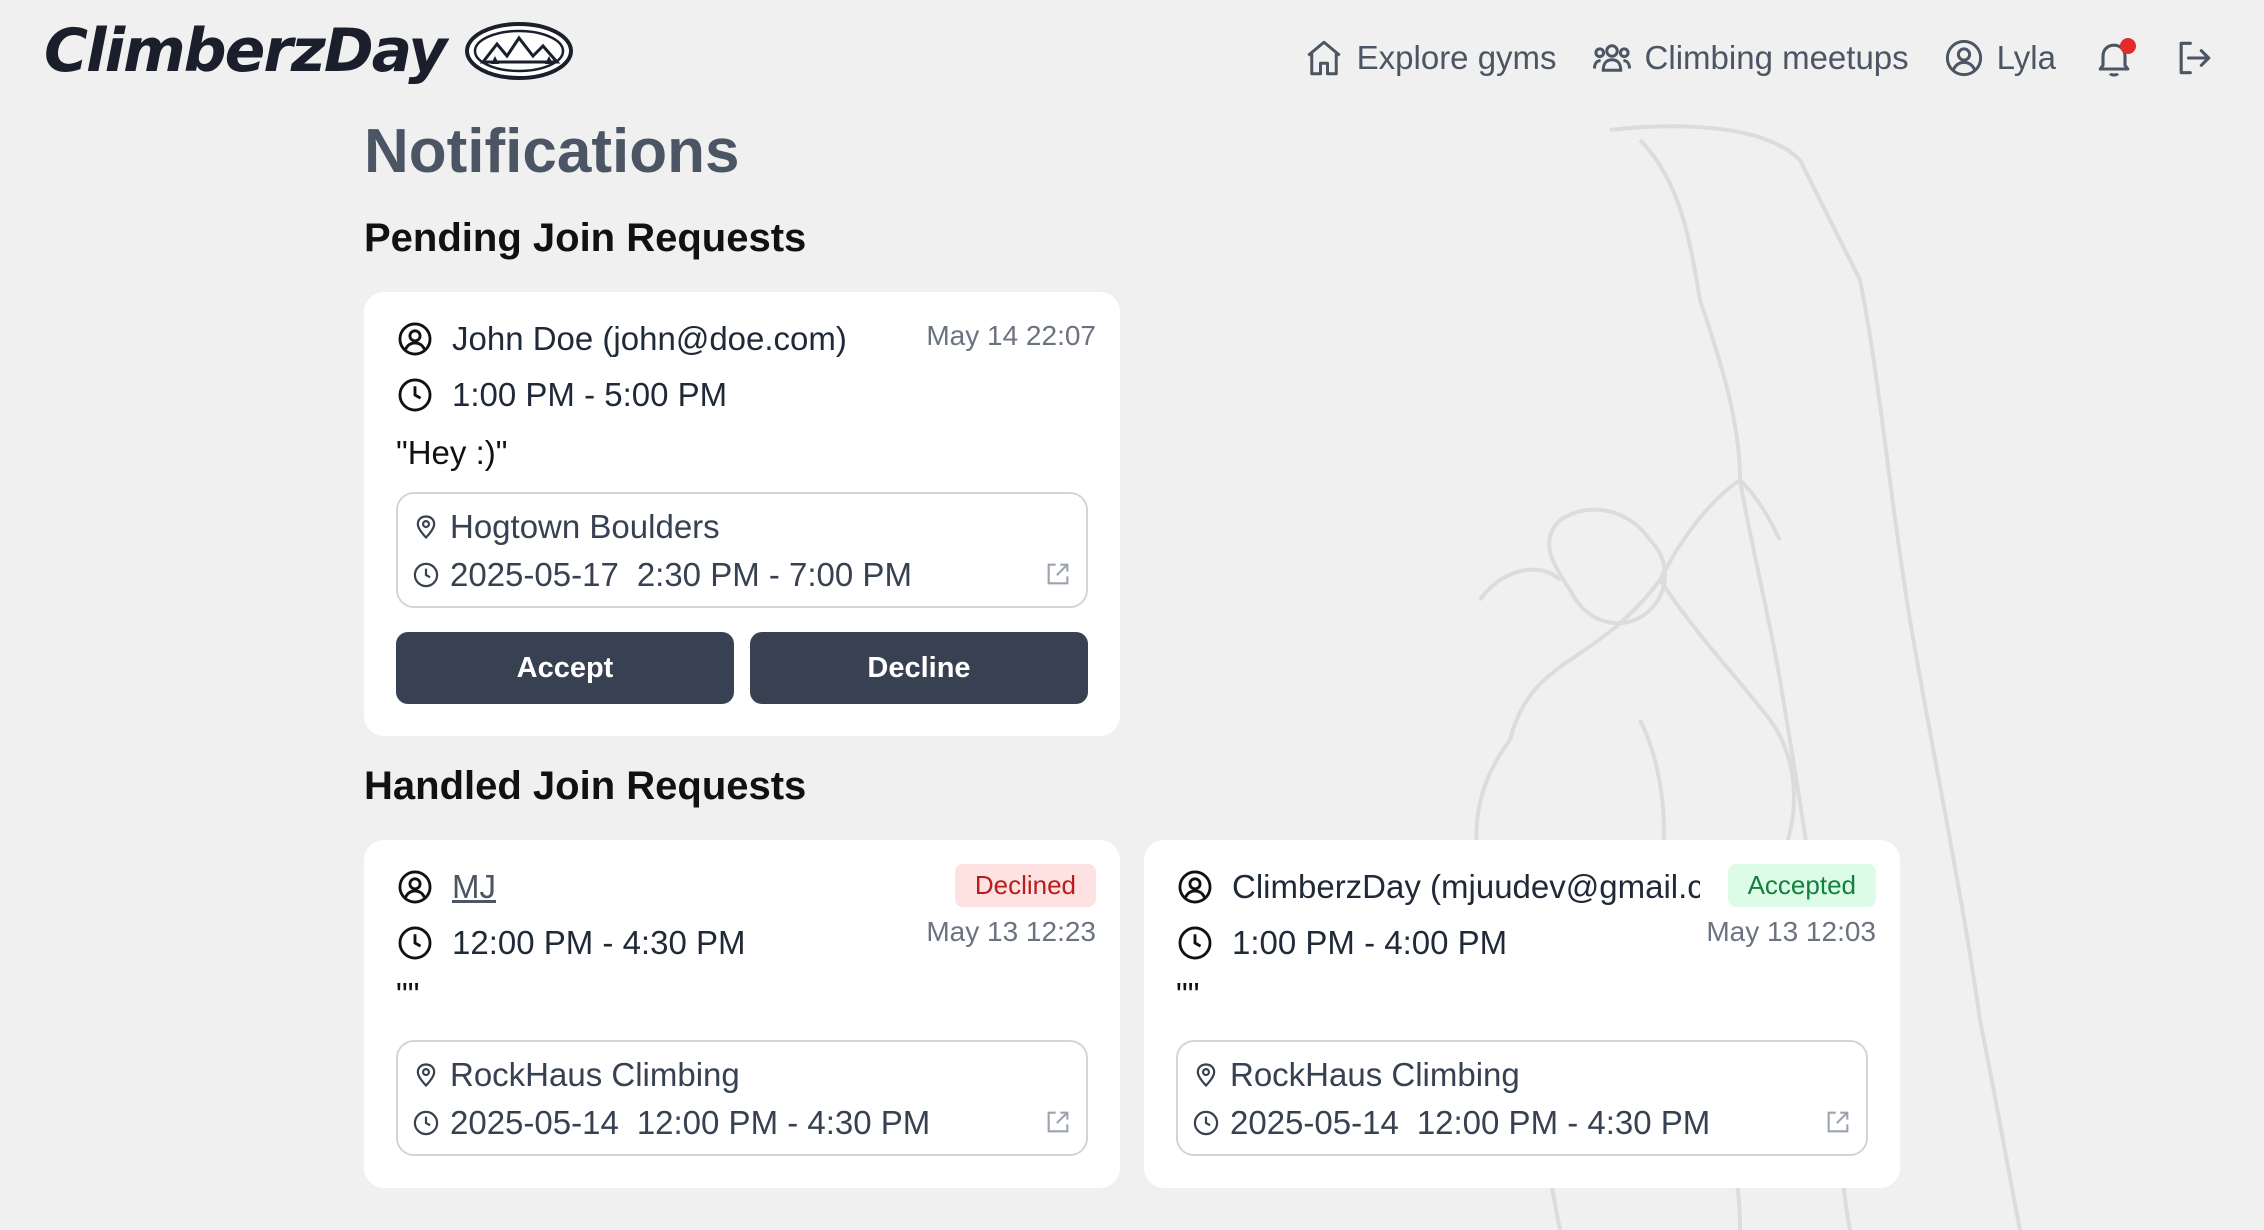 The width and height of the screenshot is (2264, 1230). What do you see at coordinates (2114, 58) in the screenshot?
I see `notifications-button` at bounding box center [2114, 58].